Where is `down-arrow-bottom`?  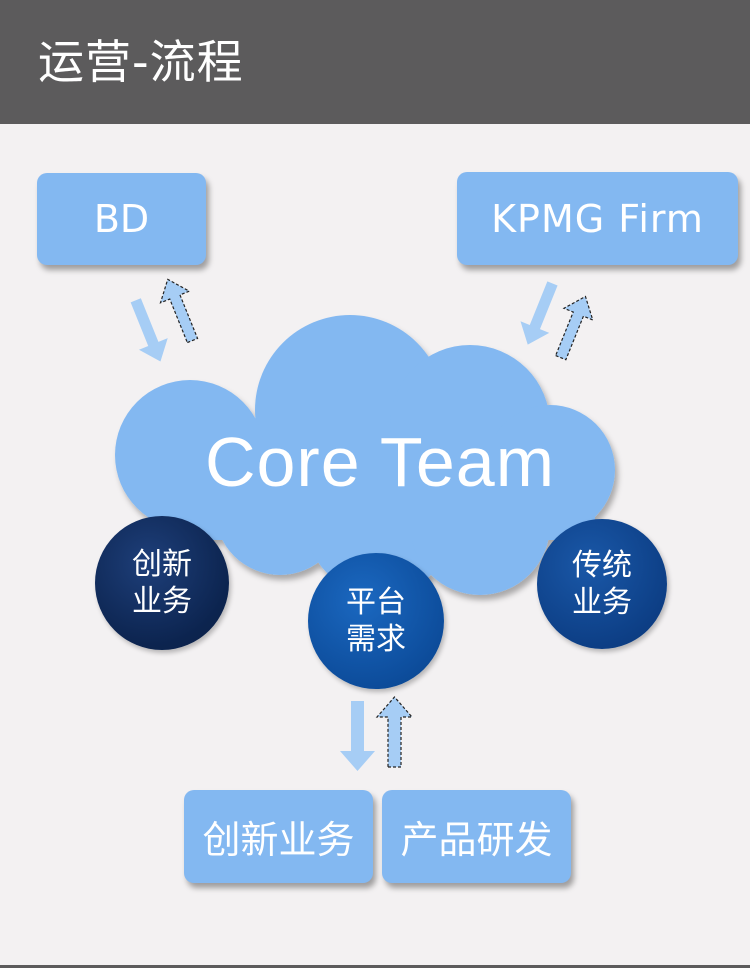
down-arrow-bottom is located at coordinates (357, 736).